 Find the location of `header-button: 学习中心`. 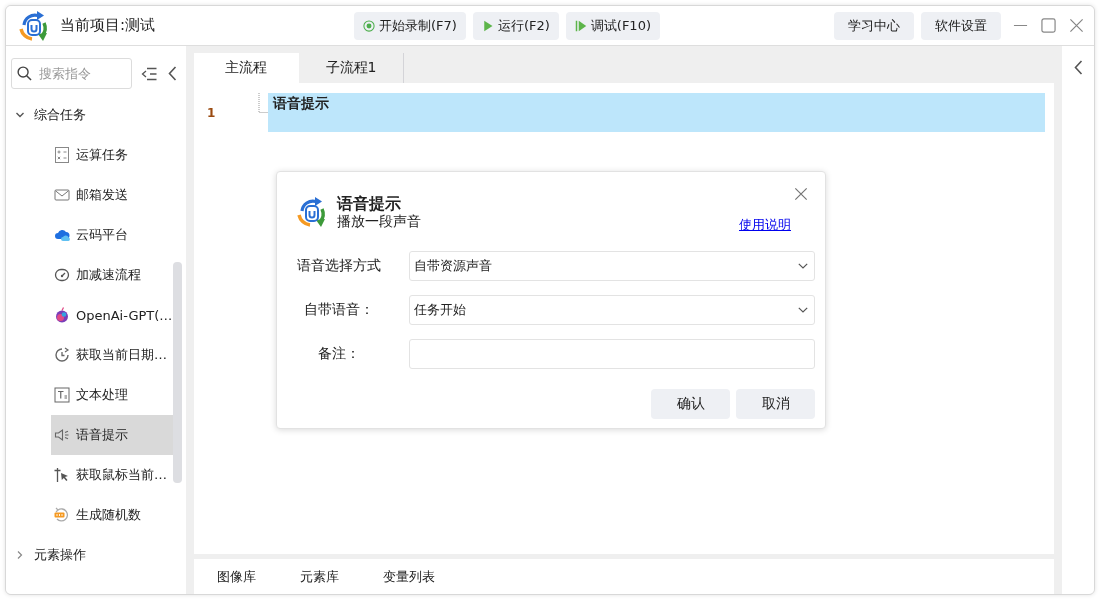

header-button: 学习中心 is located at coordinates (874, 25).